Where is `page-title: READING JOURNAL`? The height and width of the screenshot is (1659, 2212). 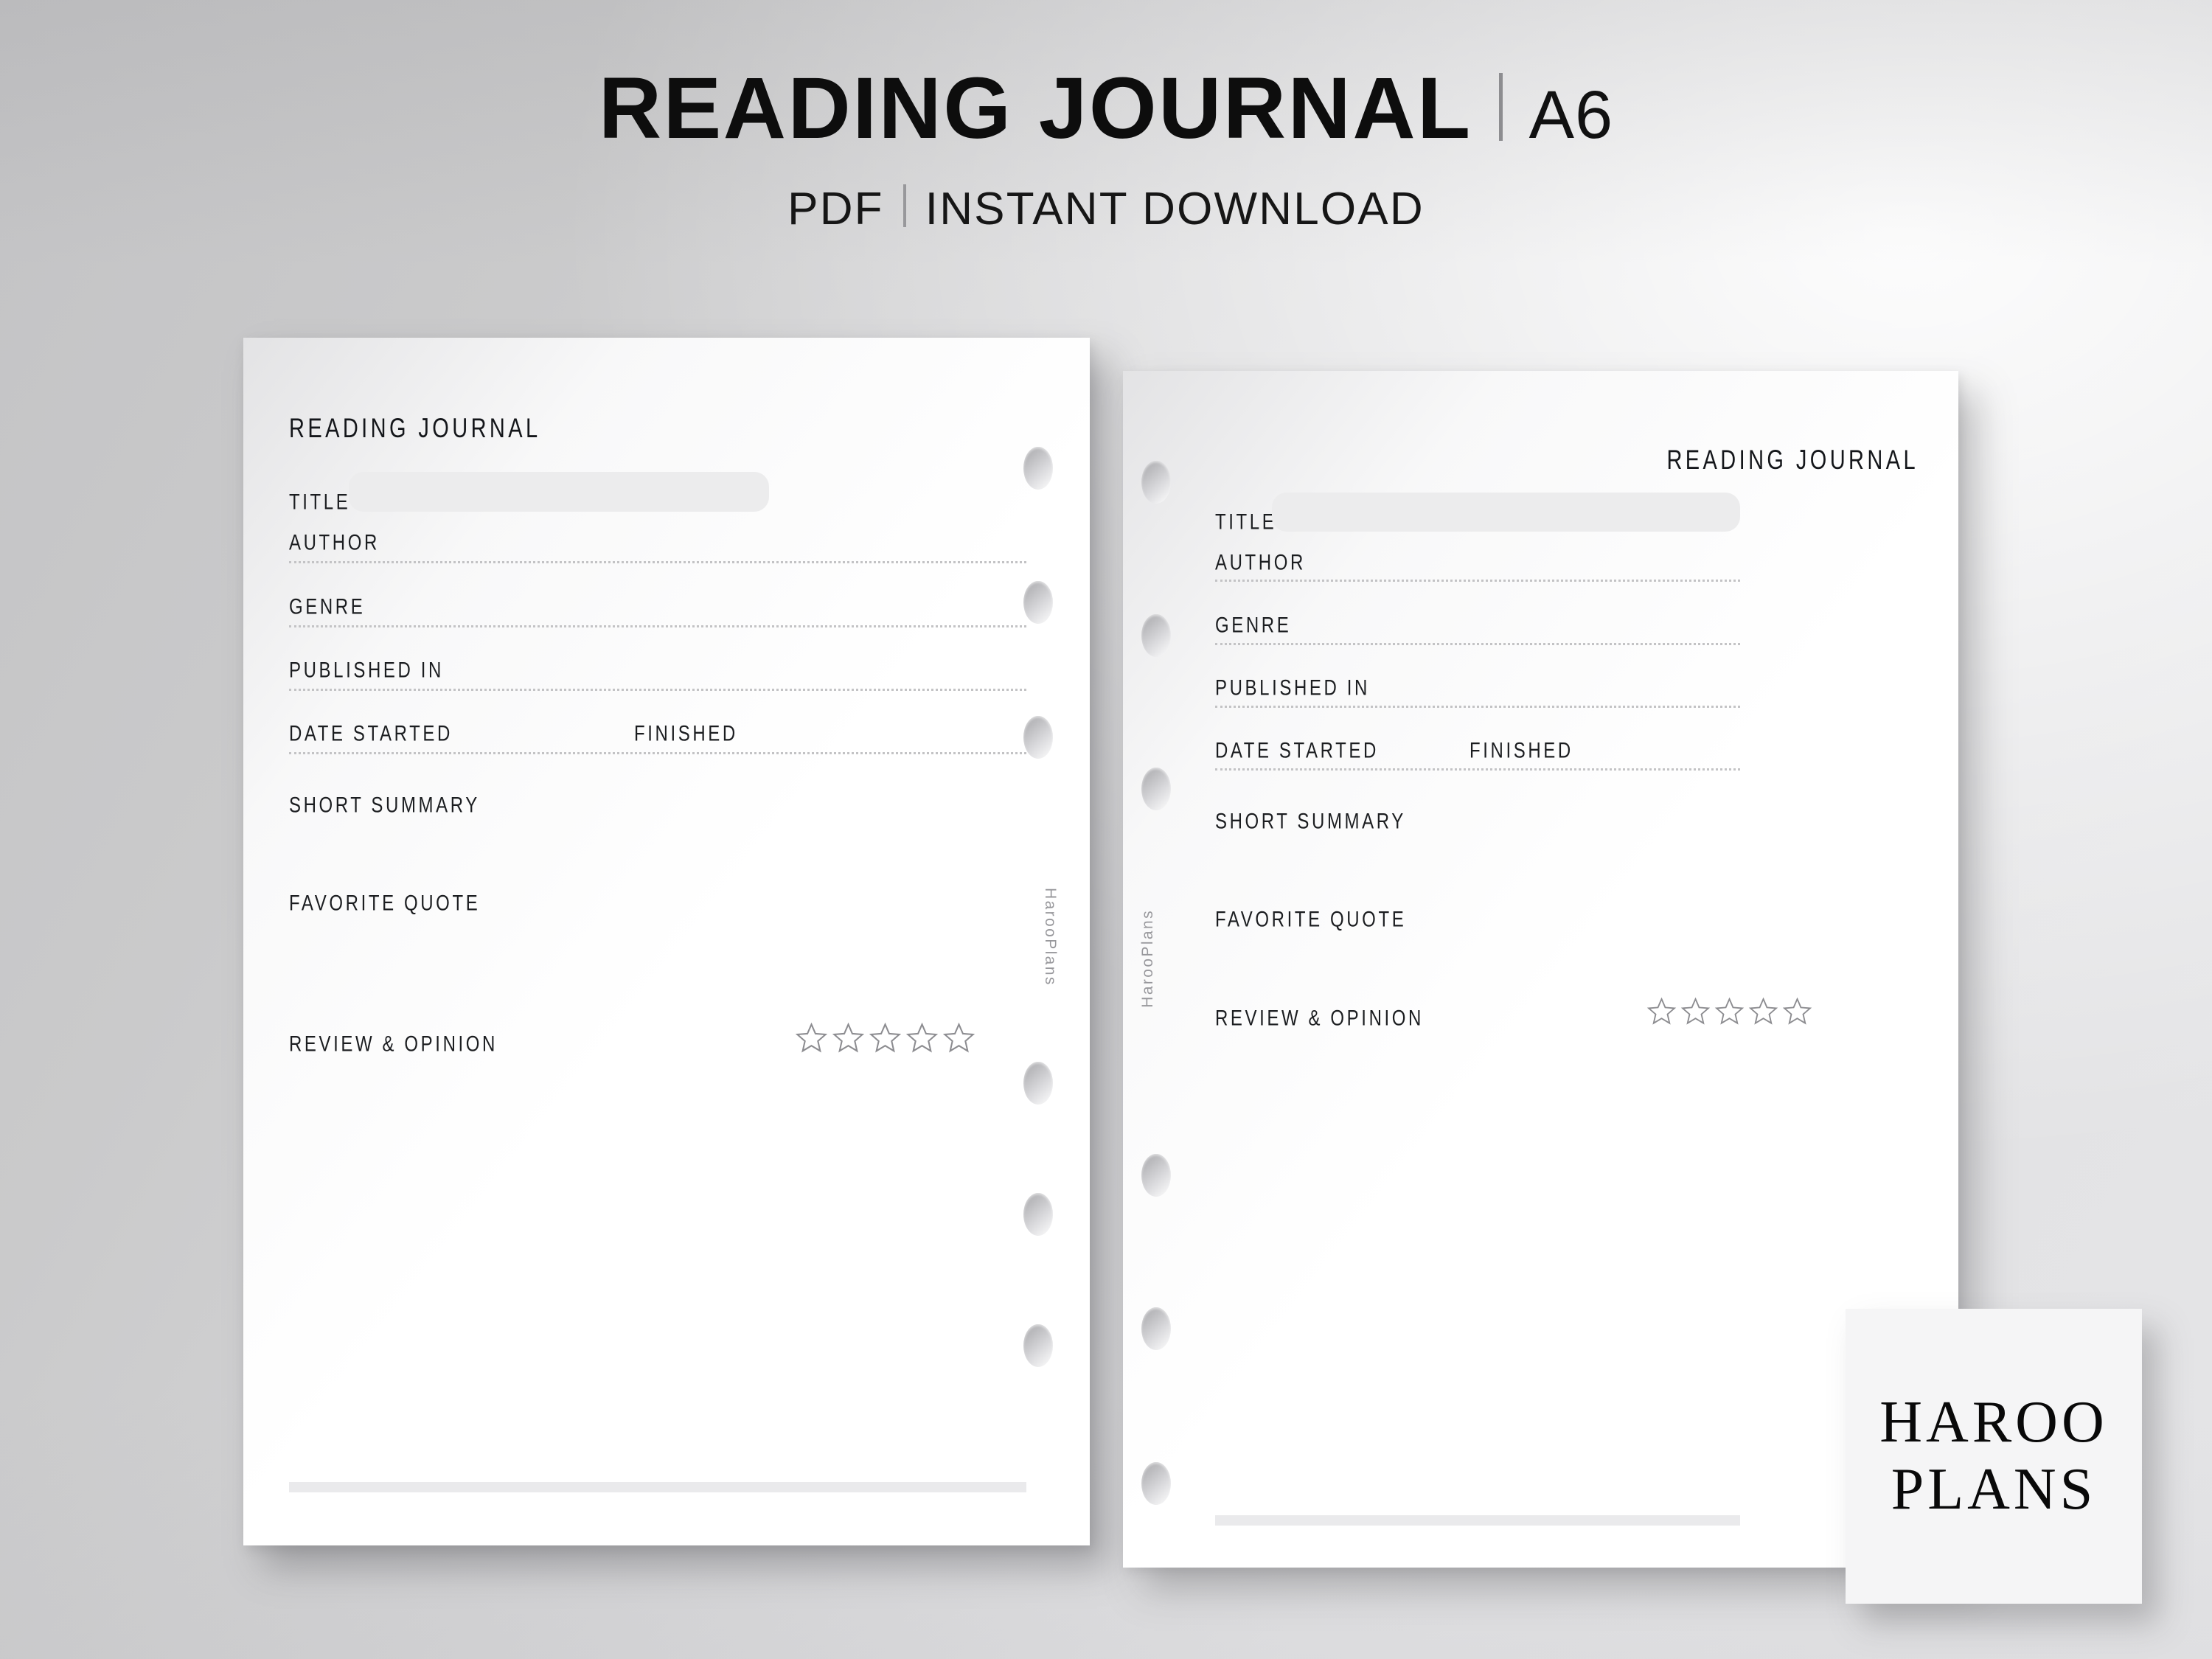 page-title: READING JOURNAL is located at coordinates (1035, 108).